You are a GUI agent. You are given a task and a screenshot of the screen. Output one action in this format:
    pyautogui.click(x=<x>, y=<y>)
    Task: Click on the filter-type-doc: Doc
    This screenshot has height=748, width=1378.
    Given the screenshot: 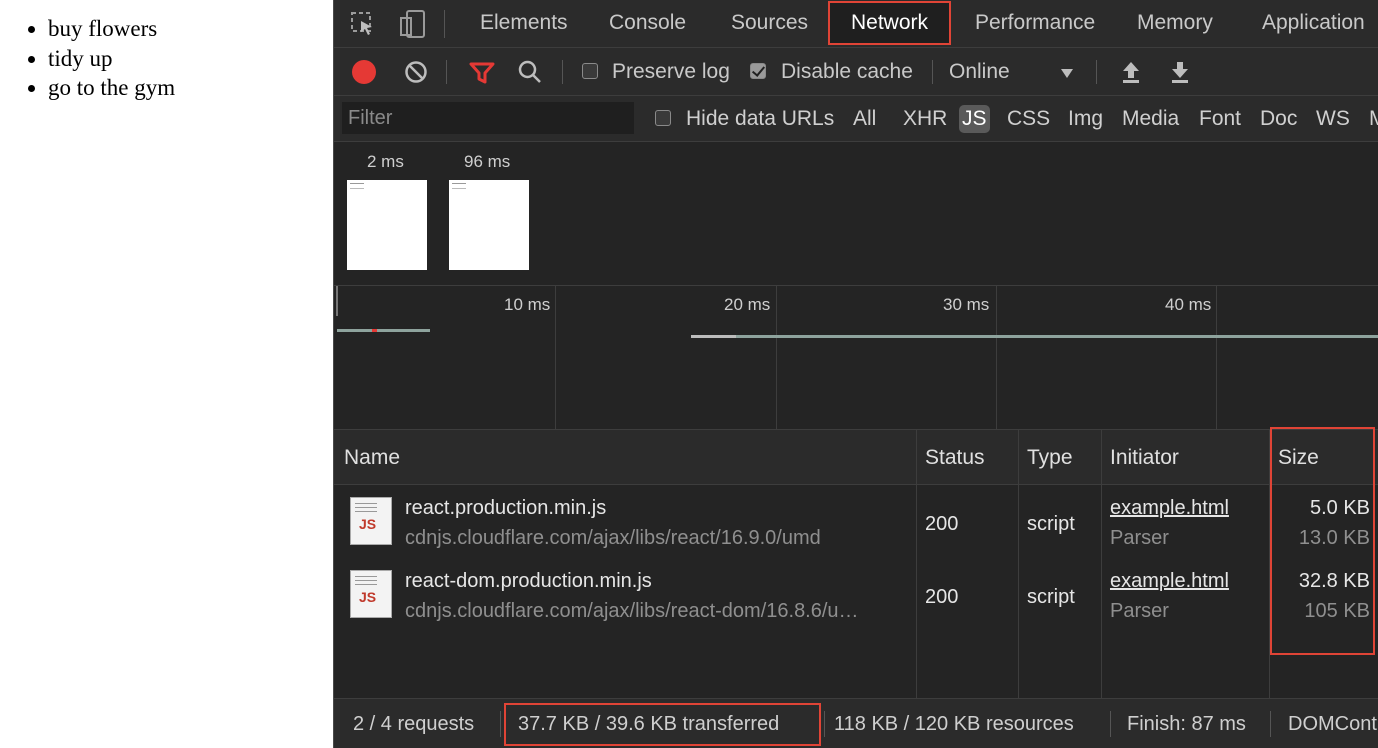 What is the action you would take?
    pyautogui.click(x=1278, y=119)
    